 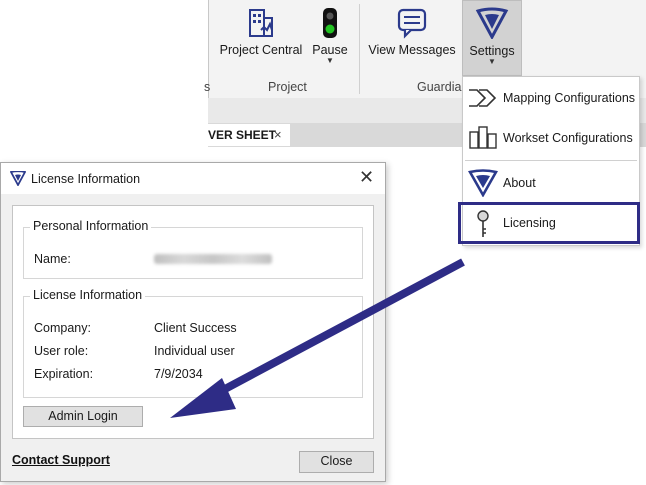 What do you see at coordinates (330, 24) in the screenshot?
I see `traffic-light-icon` at bounding box center [330, 24].